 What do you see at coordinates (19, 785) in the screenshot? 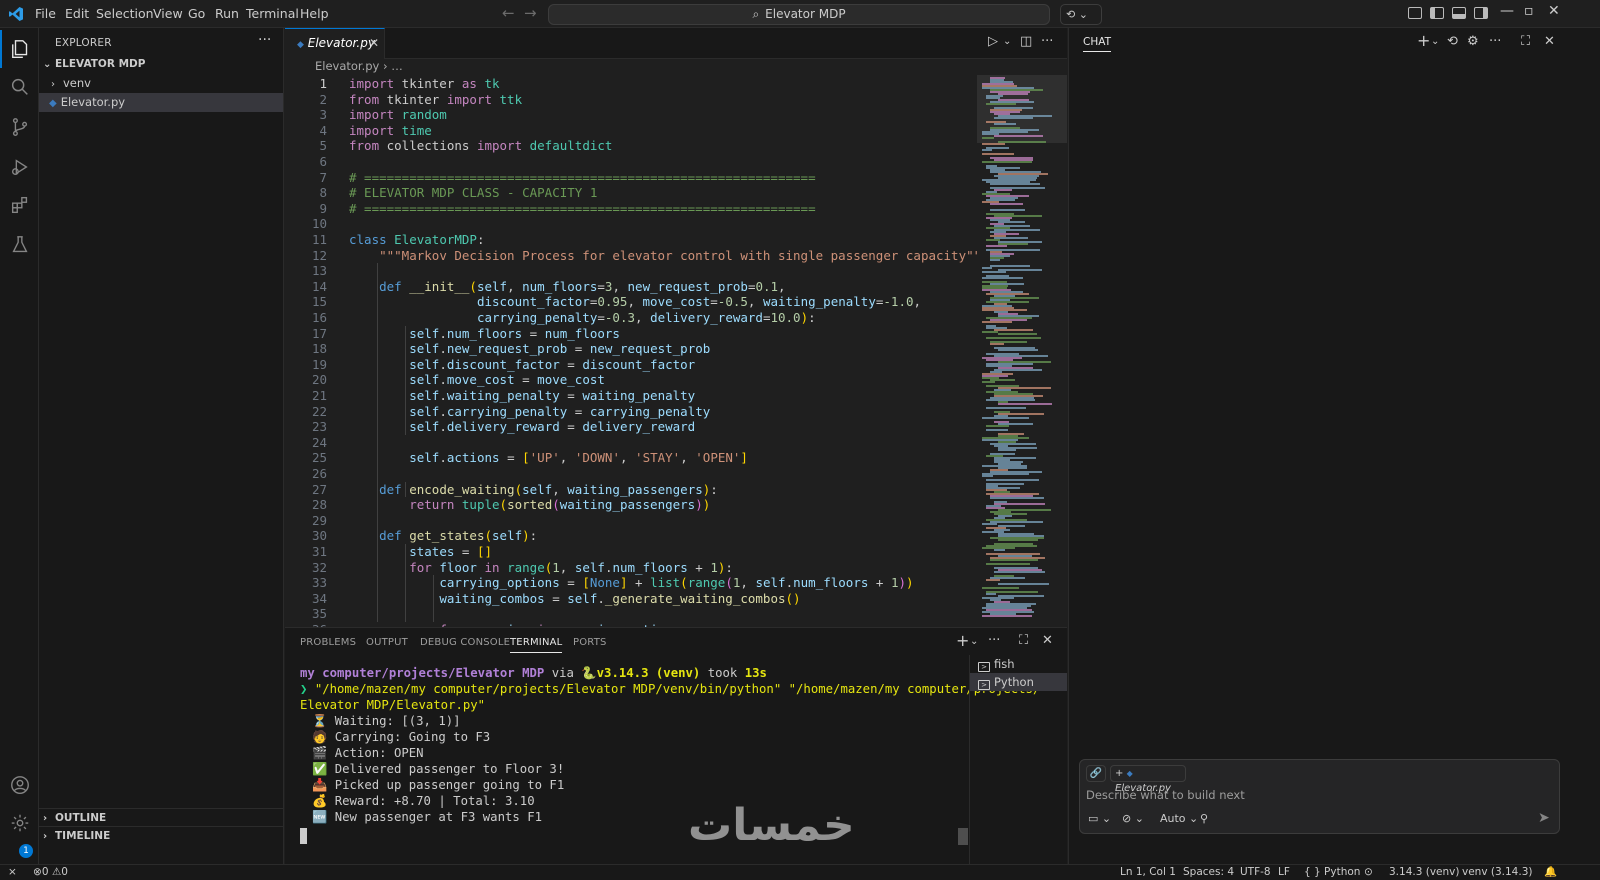
I see `account-icon` at bounding box center [19, 785].